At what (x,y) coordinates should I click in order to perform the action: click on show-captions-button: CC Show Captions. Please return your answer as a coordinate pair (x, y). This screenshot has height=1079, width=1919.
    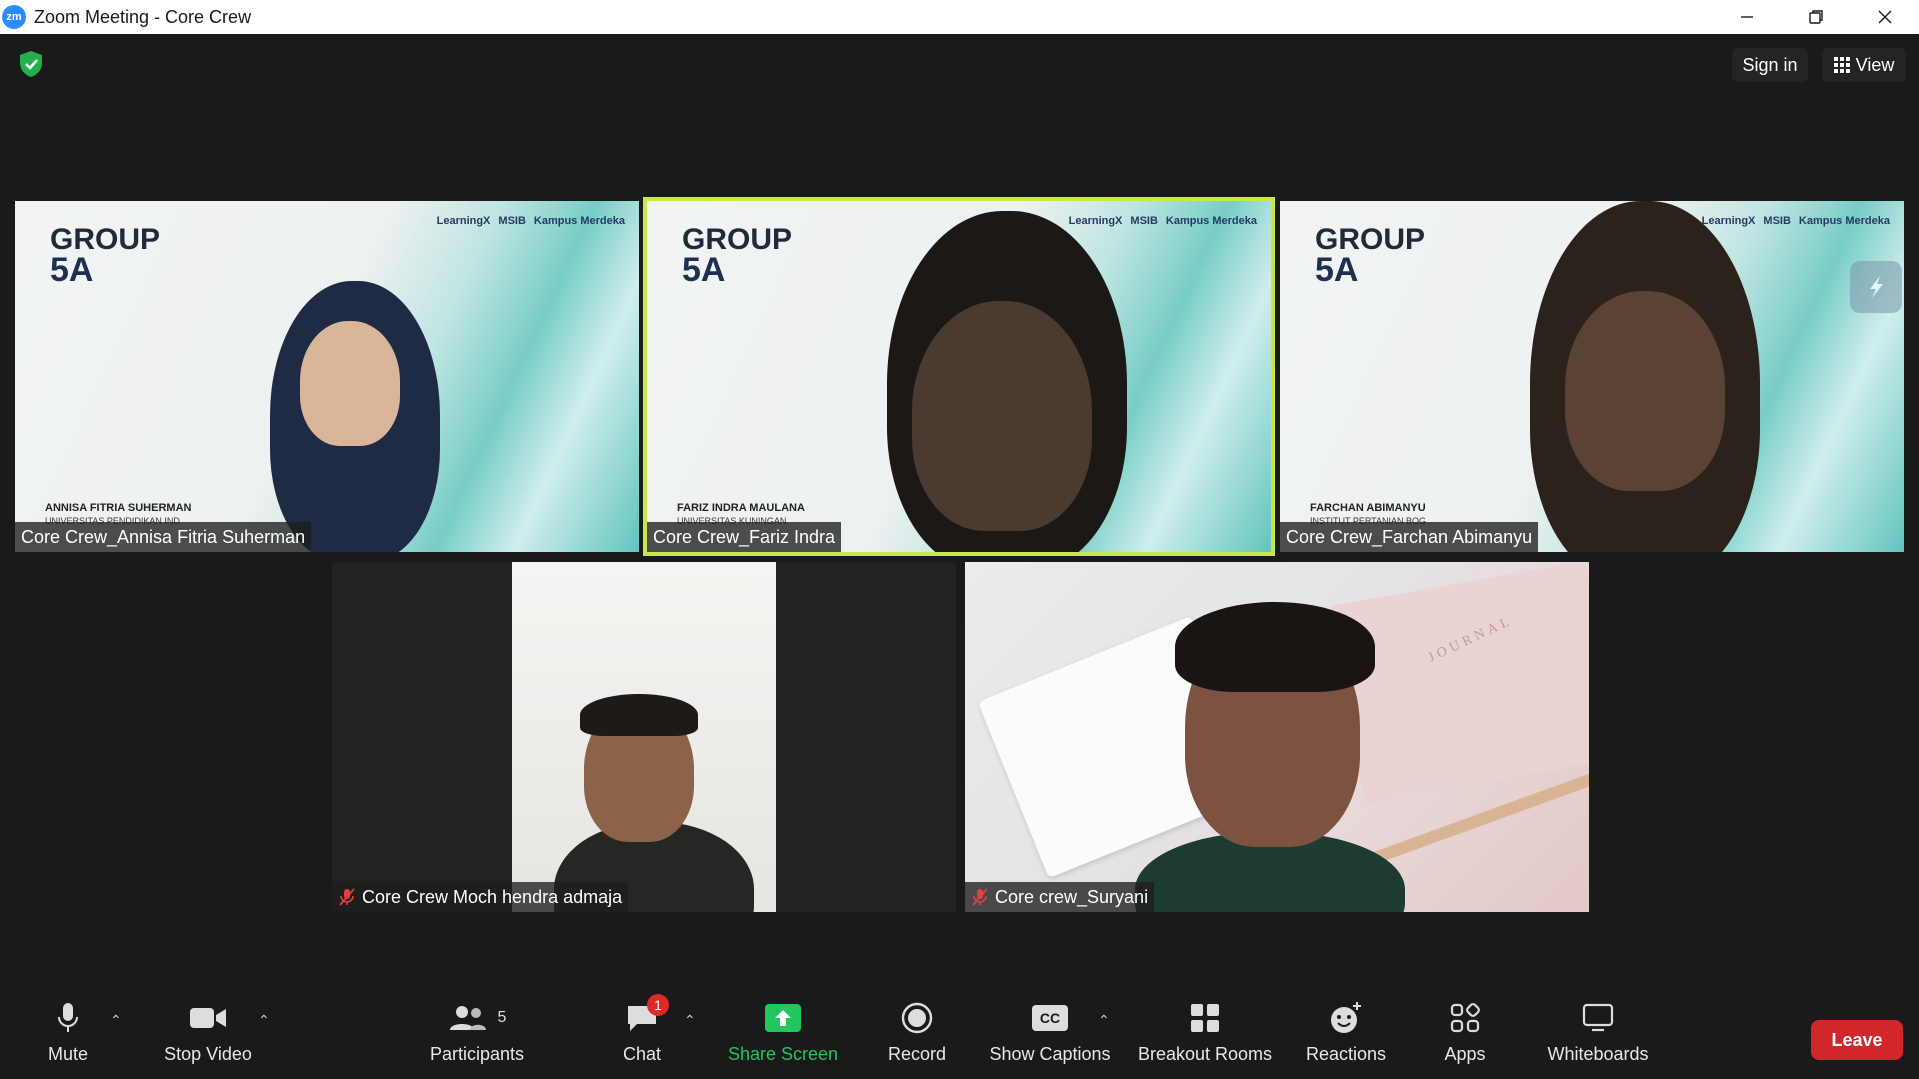
    Looking at the image, I should click on (1050, 1036).